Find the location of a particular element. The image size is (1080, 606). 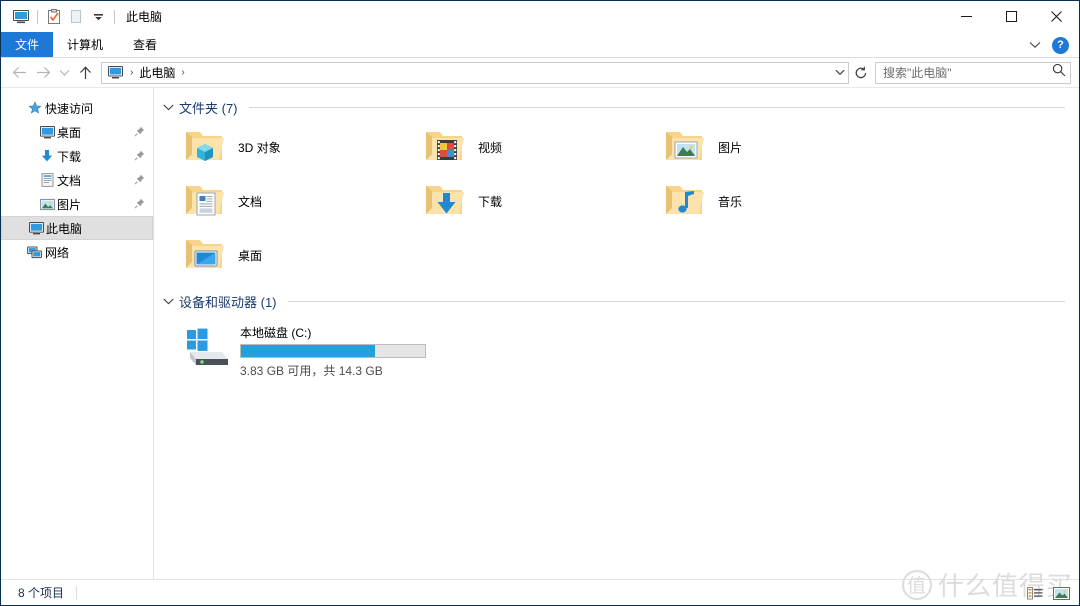

tab-view: 查看 is located at coordinates (145, 44).